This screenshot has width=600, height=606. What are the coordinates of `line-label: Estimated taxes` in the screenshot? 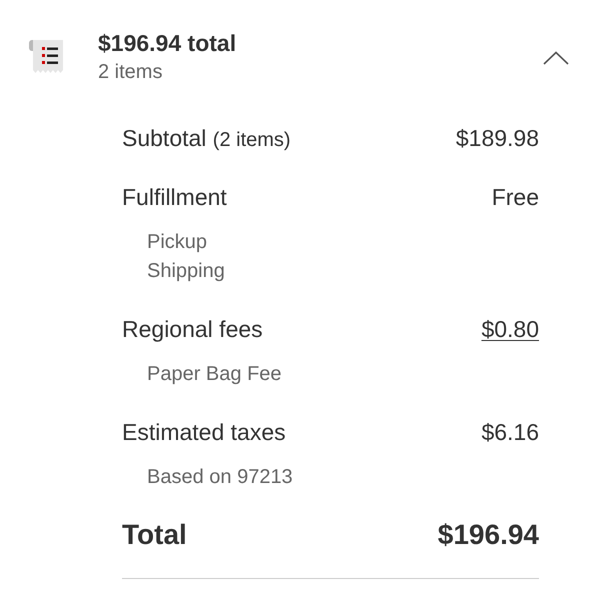 It's located at (204, 432).